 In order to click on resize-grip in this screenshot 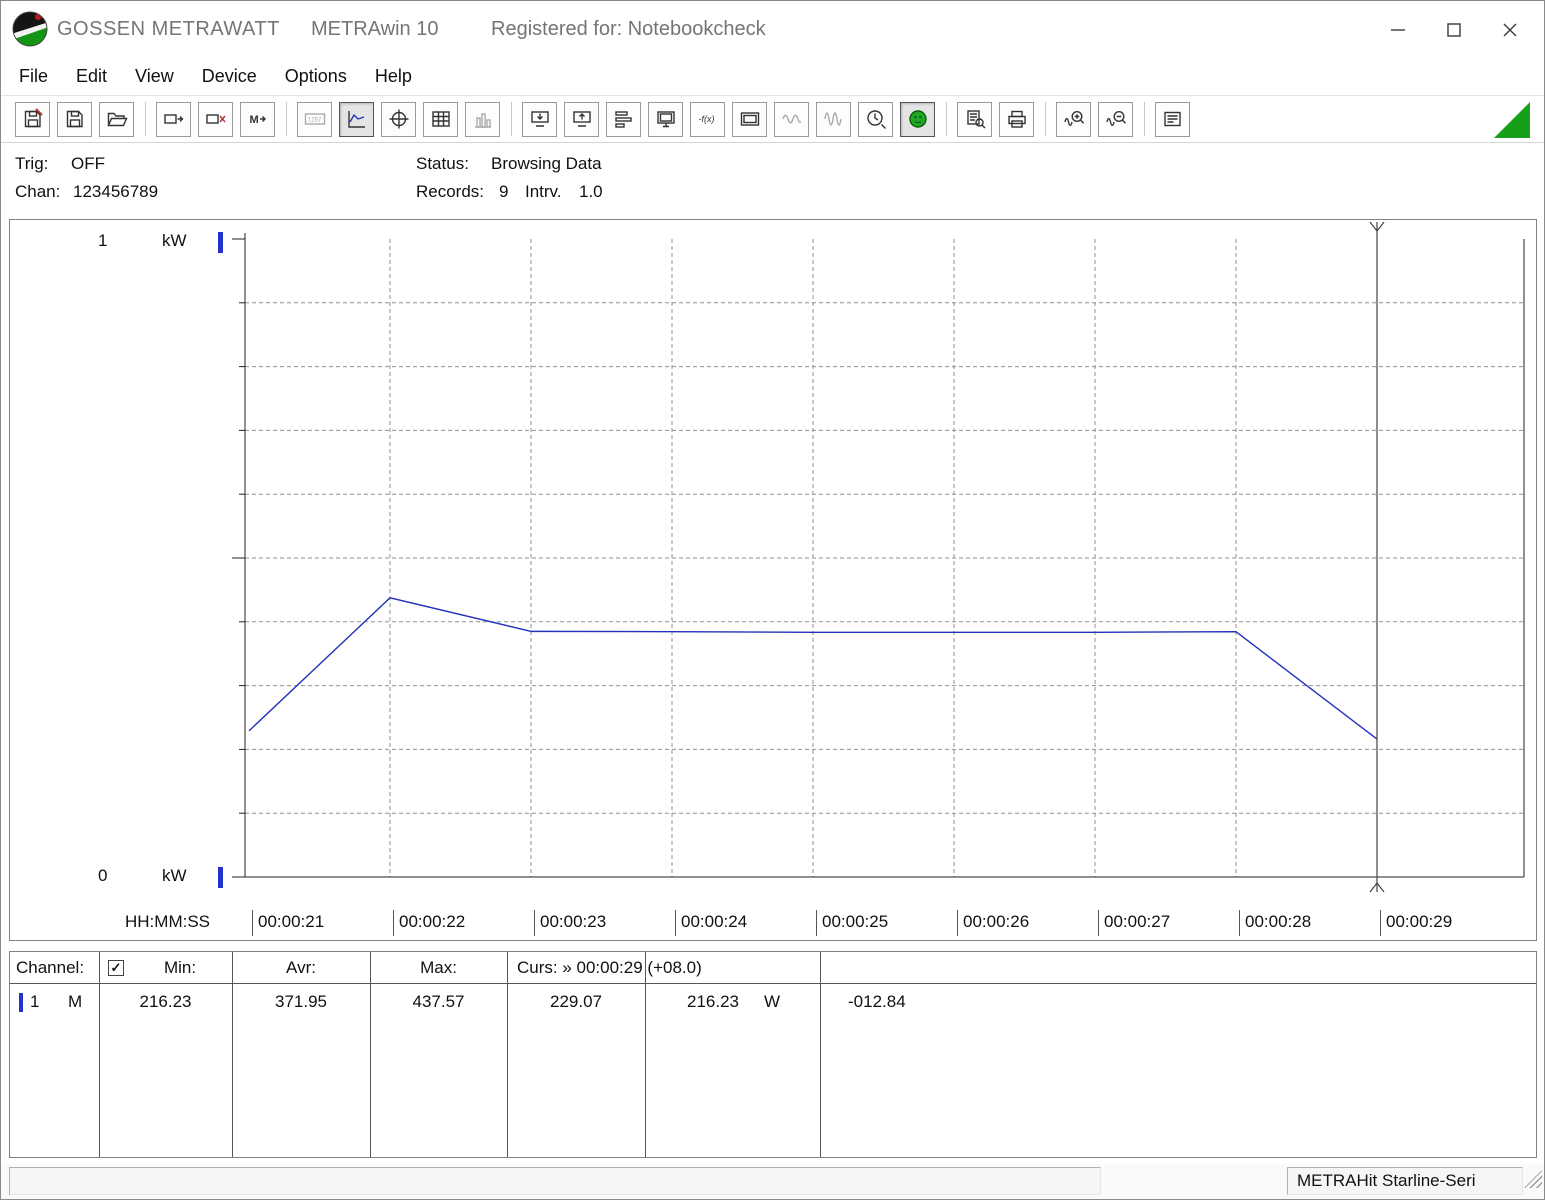, I will do `click(1533, 1179)`.